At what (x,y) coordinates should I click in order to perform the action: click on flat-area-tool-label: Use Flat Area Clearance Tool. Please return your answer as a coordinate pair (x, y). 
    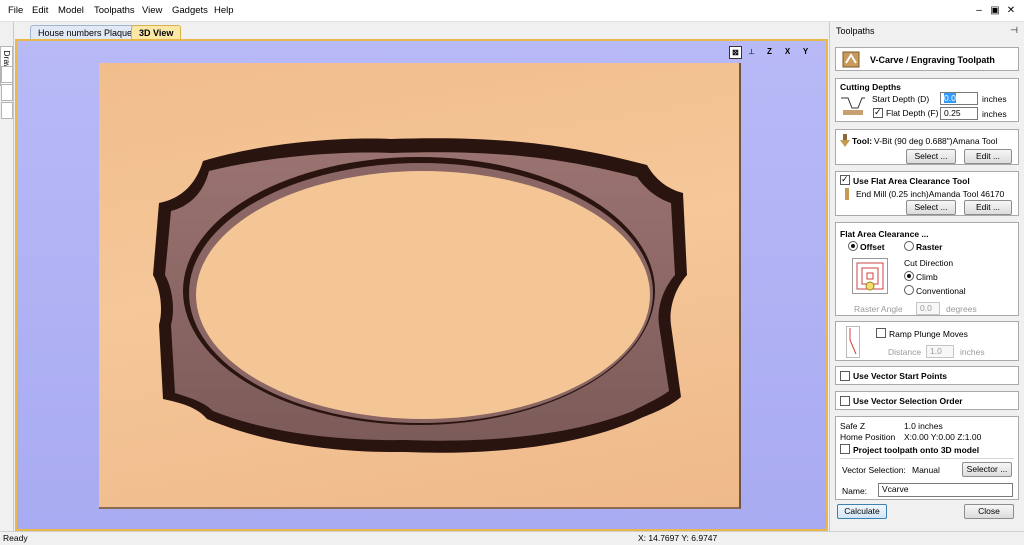
    Looking at the image, I should click on (911, 181).